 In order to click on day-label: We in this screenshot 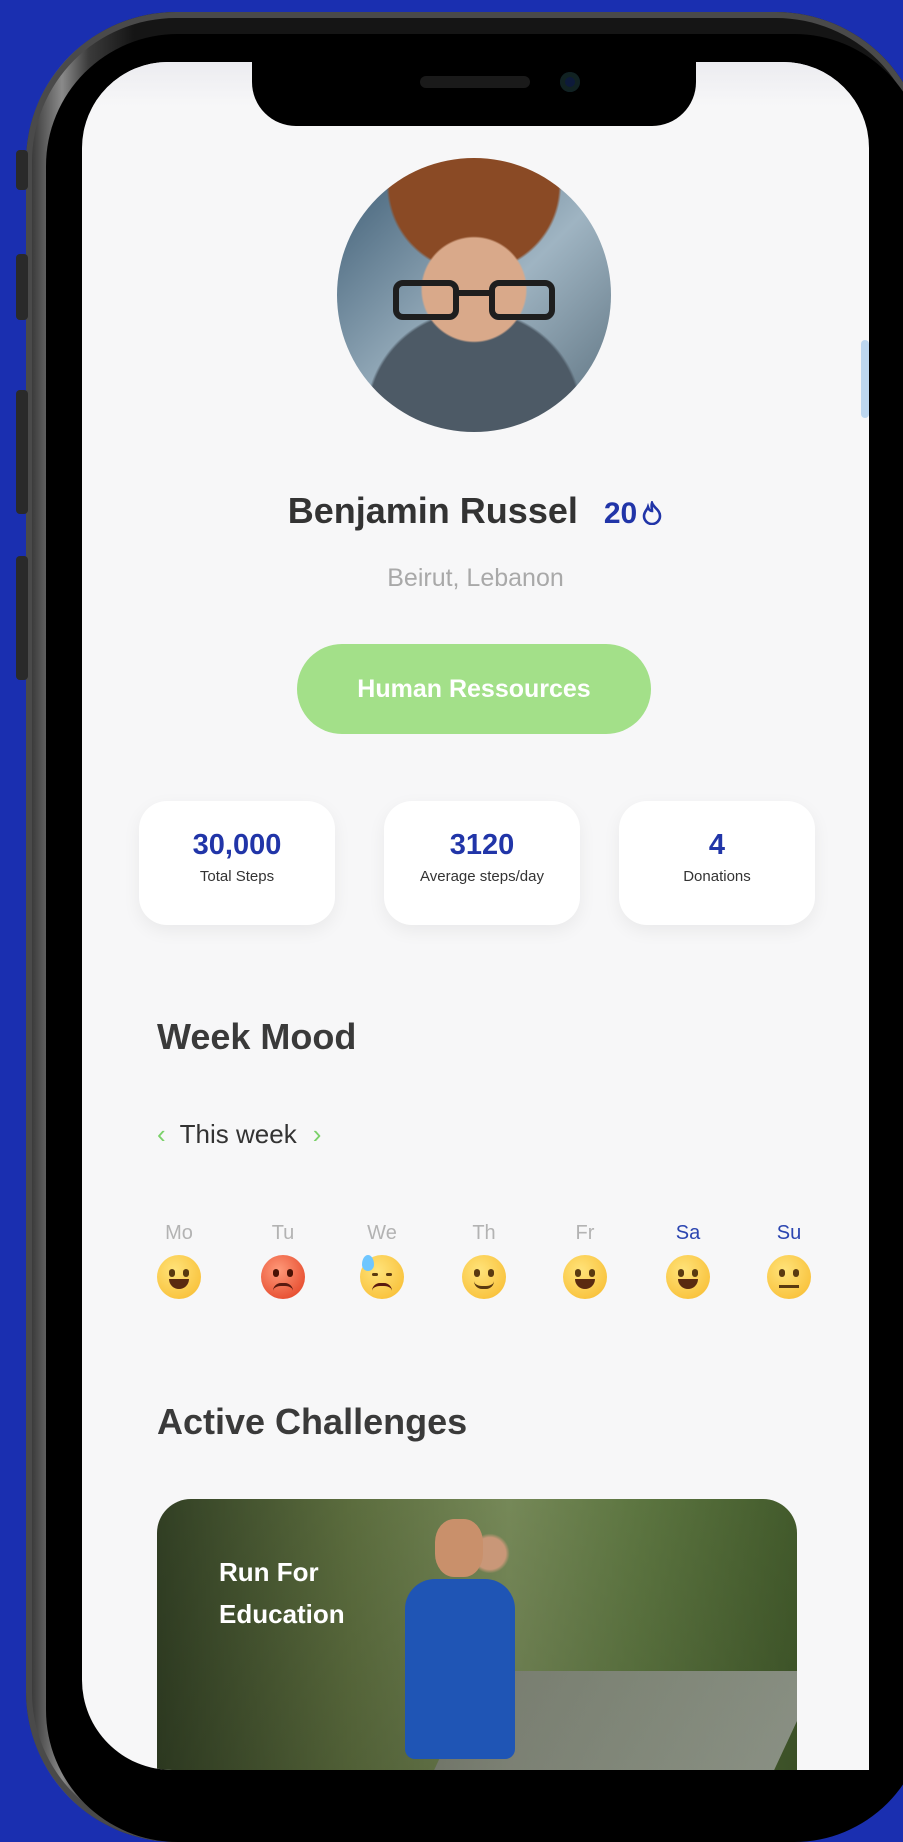, I will do `click(382, 1233)`.